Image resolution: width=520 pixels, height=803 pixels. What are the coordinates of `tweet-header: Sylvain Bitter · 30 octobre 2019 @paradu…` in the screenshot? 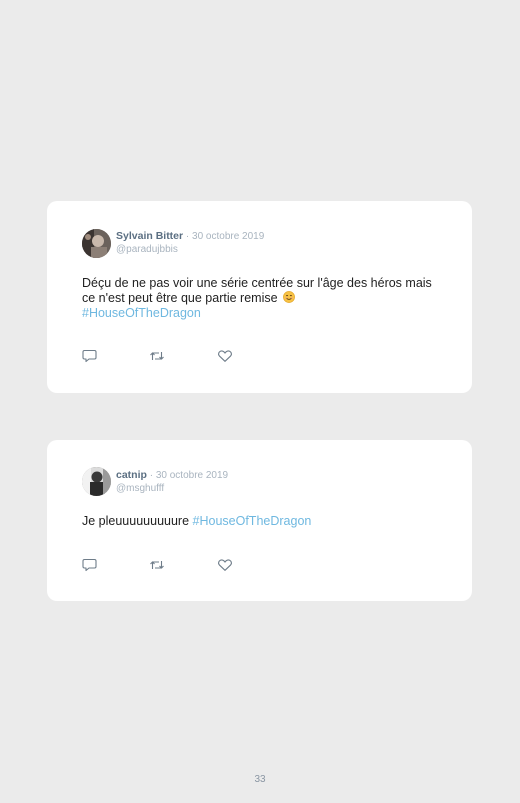 It's located at (190, 243).